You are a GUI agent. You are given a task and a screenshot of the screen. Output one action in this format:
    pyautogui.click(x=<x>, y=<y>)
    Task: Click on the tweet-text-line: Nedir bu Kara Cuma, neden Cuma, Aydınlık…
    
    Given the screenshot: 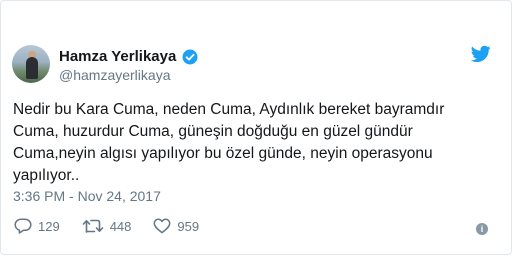 What is the action you would take?
    pyautogui.click(x=229, y=109)
    